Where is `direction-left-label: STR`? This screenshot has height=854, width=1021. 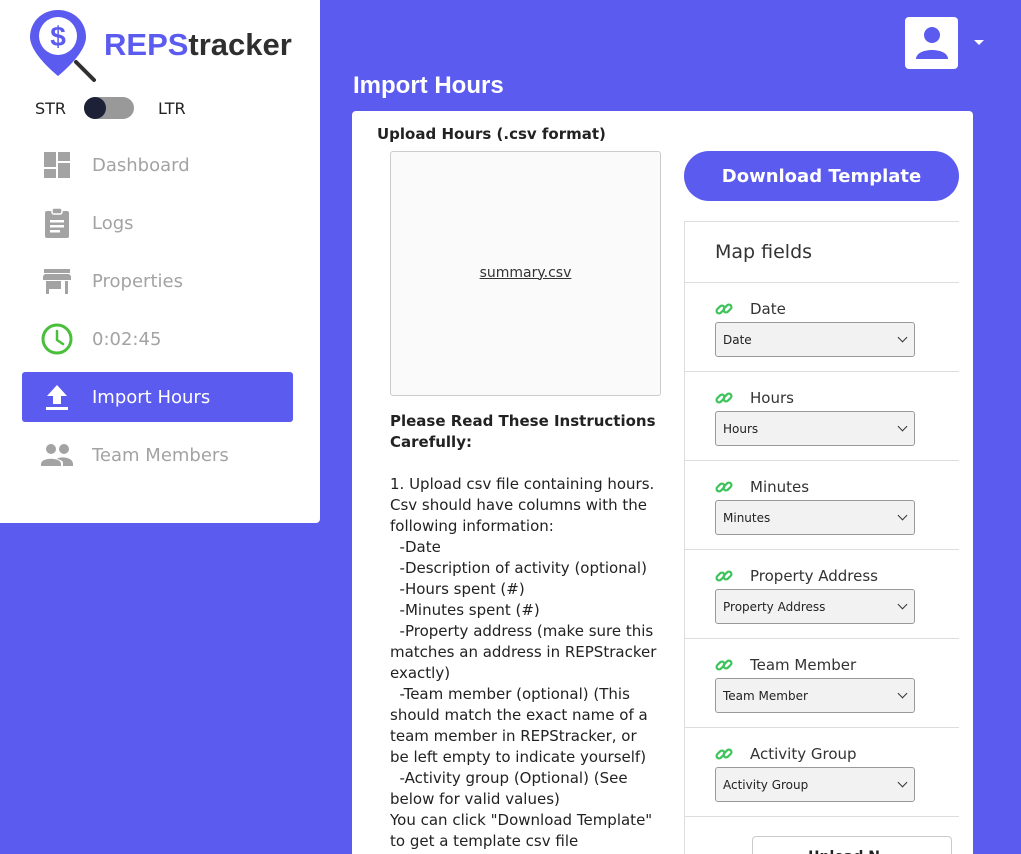
direction-left-label: STR is located at coordinates (51, 108).